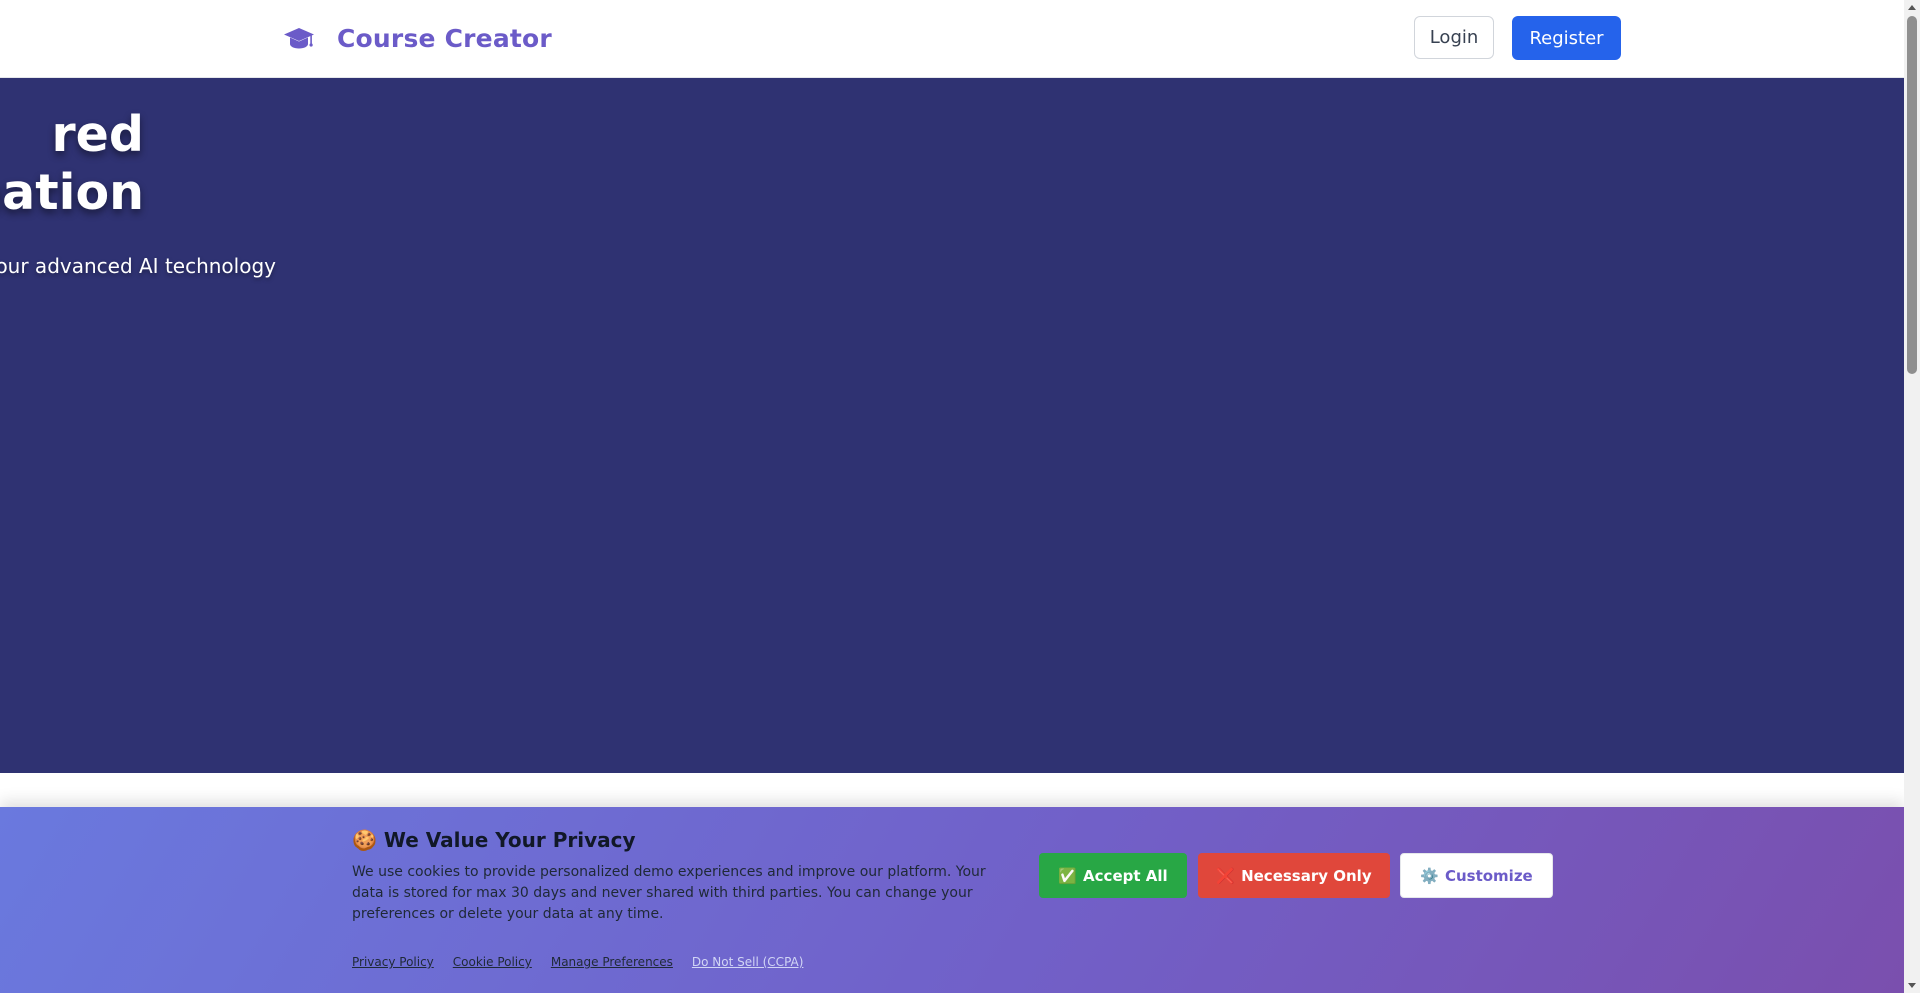  Describe the element at coordinates (1912, 7) in the screenshot. I see `scroll-up-arrow-icon` at that location.